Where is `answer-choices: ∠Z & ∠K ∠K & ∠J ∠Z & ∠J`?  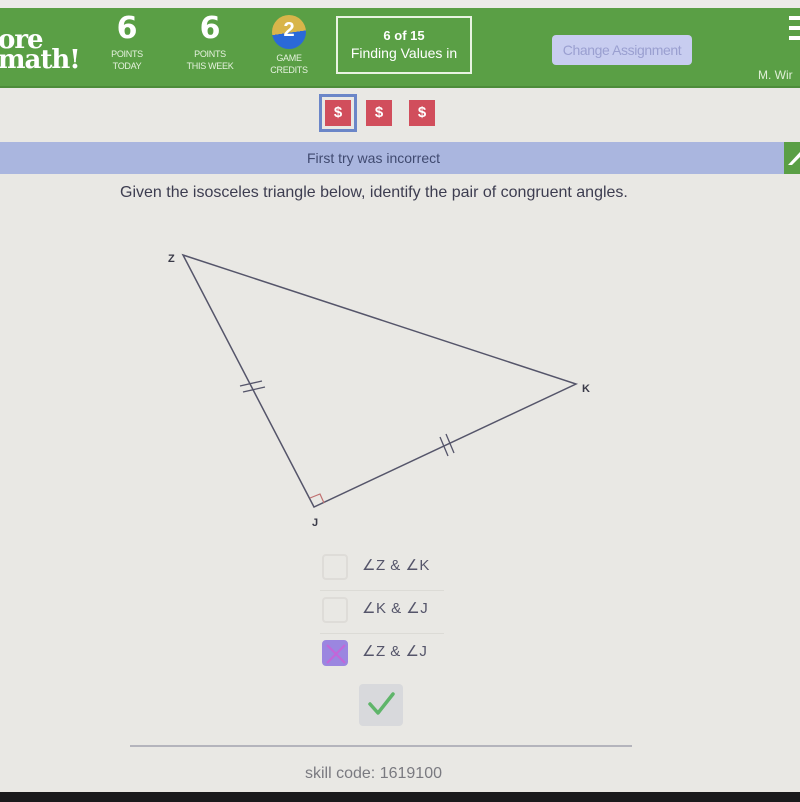
answer-choices: ∠Z & ∠K ∠K & ∠J ∠Z & ∠J is located at coordinates (382, 612).